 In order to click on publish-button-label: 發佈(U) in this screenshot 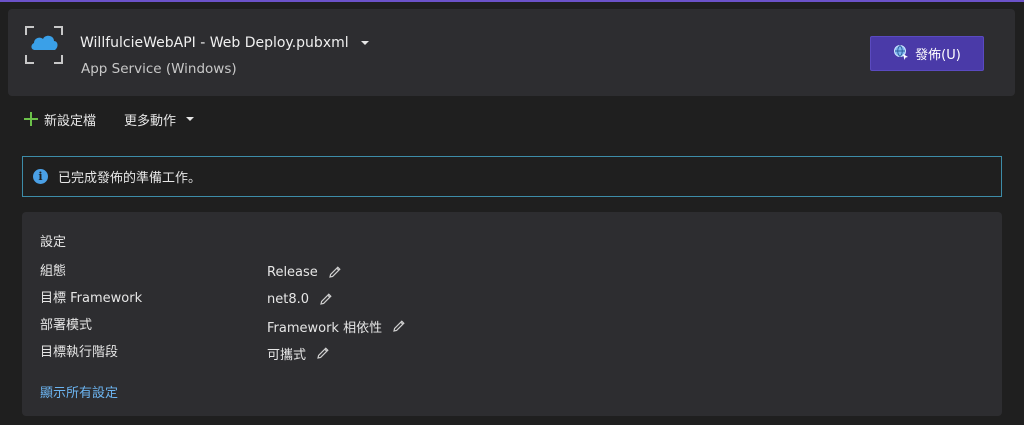, I will do `click(938, 55)`.